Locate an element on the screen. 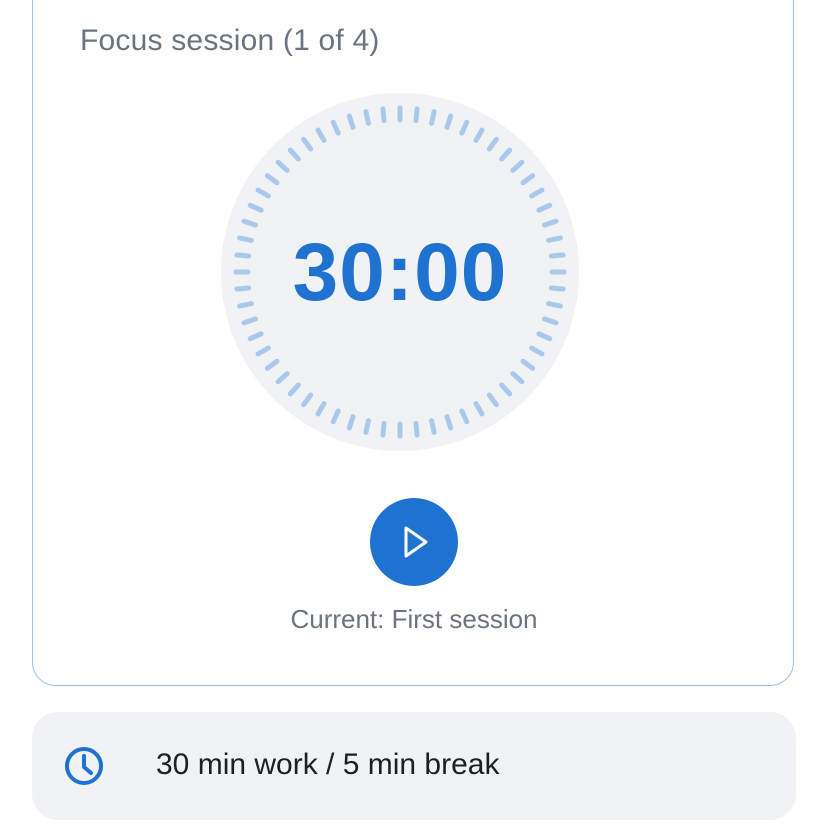 This screenshot has width=828, height=828. current-session-label: Current: First session is located at coordinates (414, 619).